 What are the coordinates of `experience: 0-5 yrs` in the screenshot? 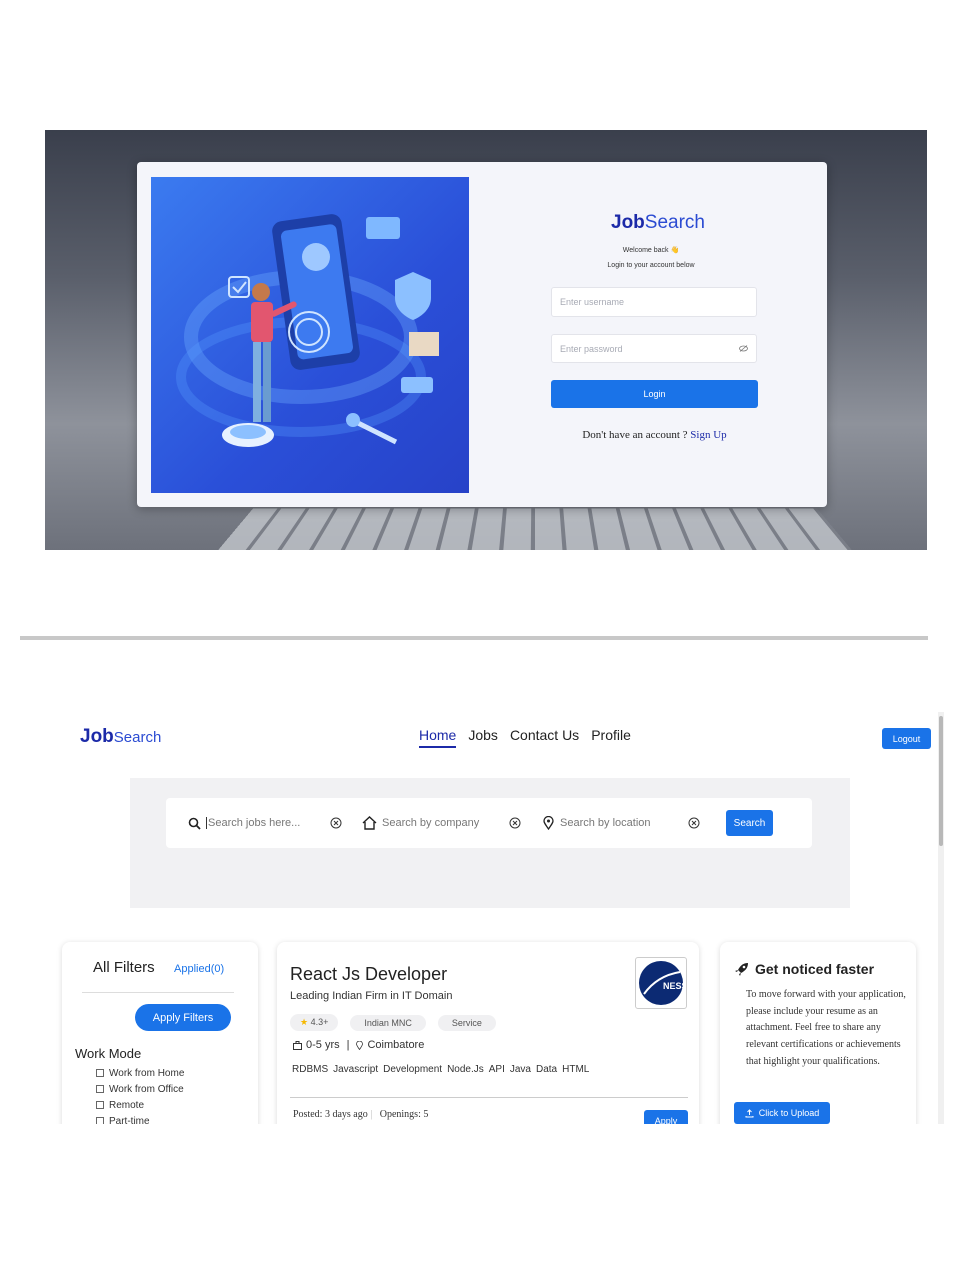 It's located at (323, 1045).